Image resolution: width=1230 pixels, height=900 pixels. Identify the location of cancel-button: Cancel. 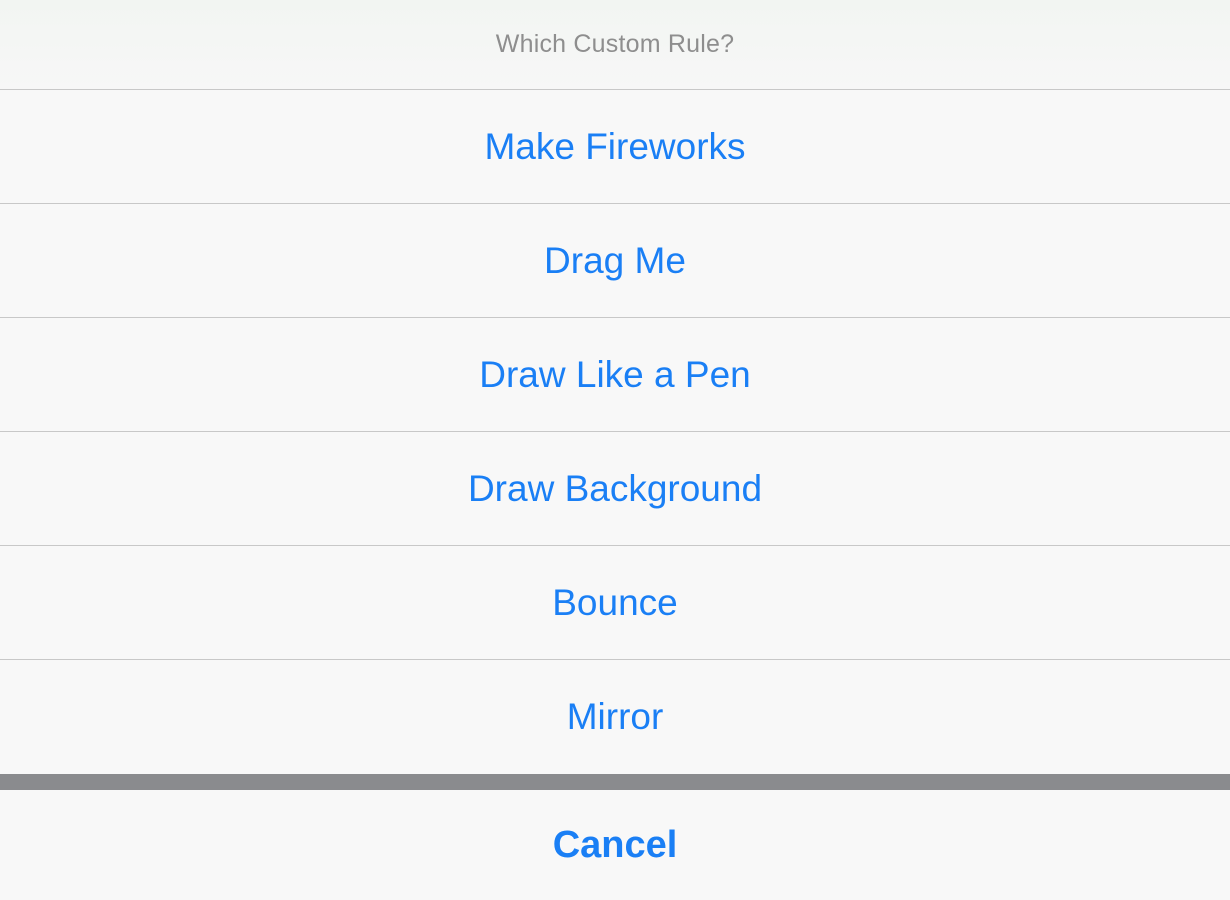
(615, 845).